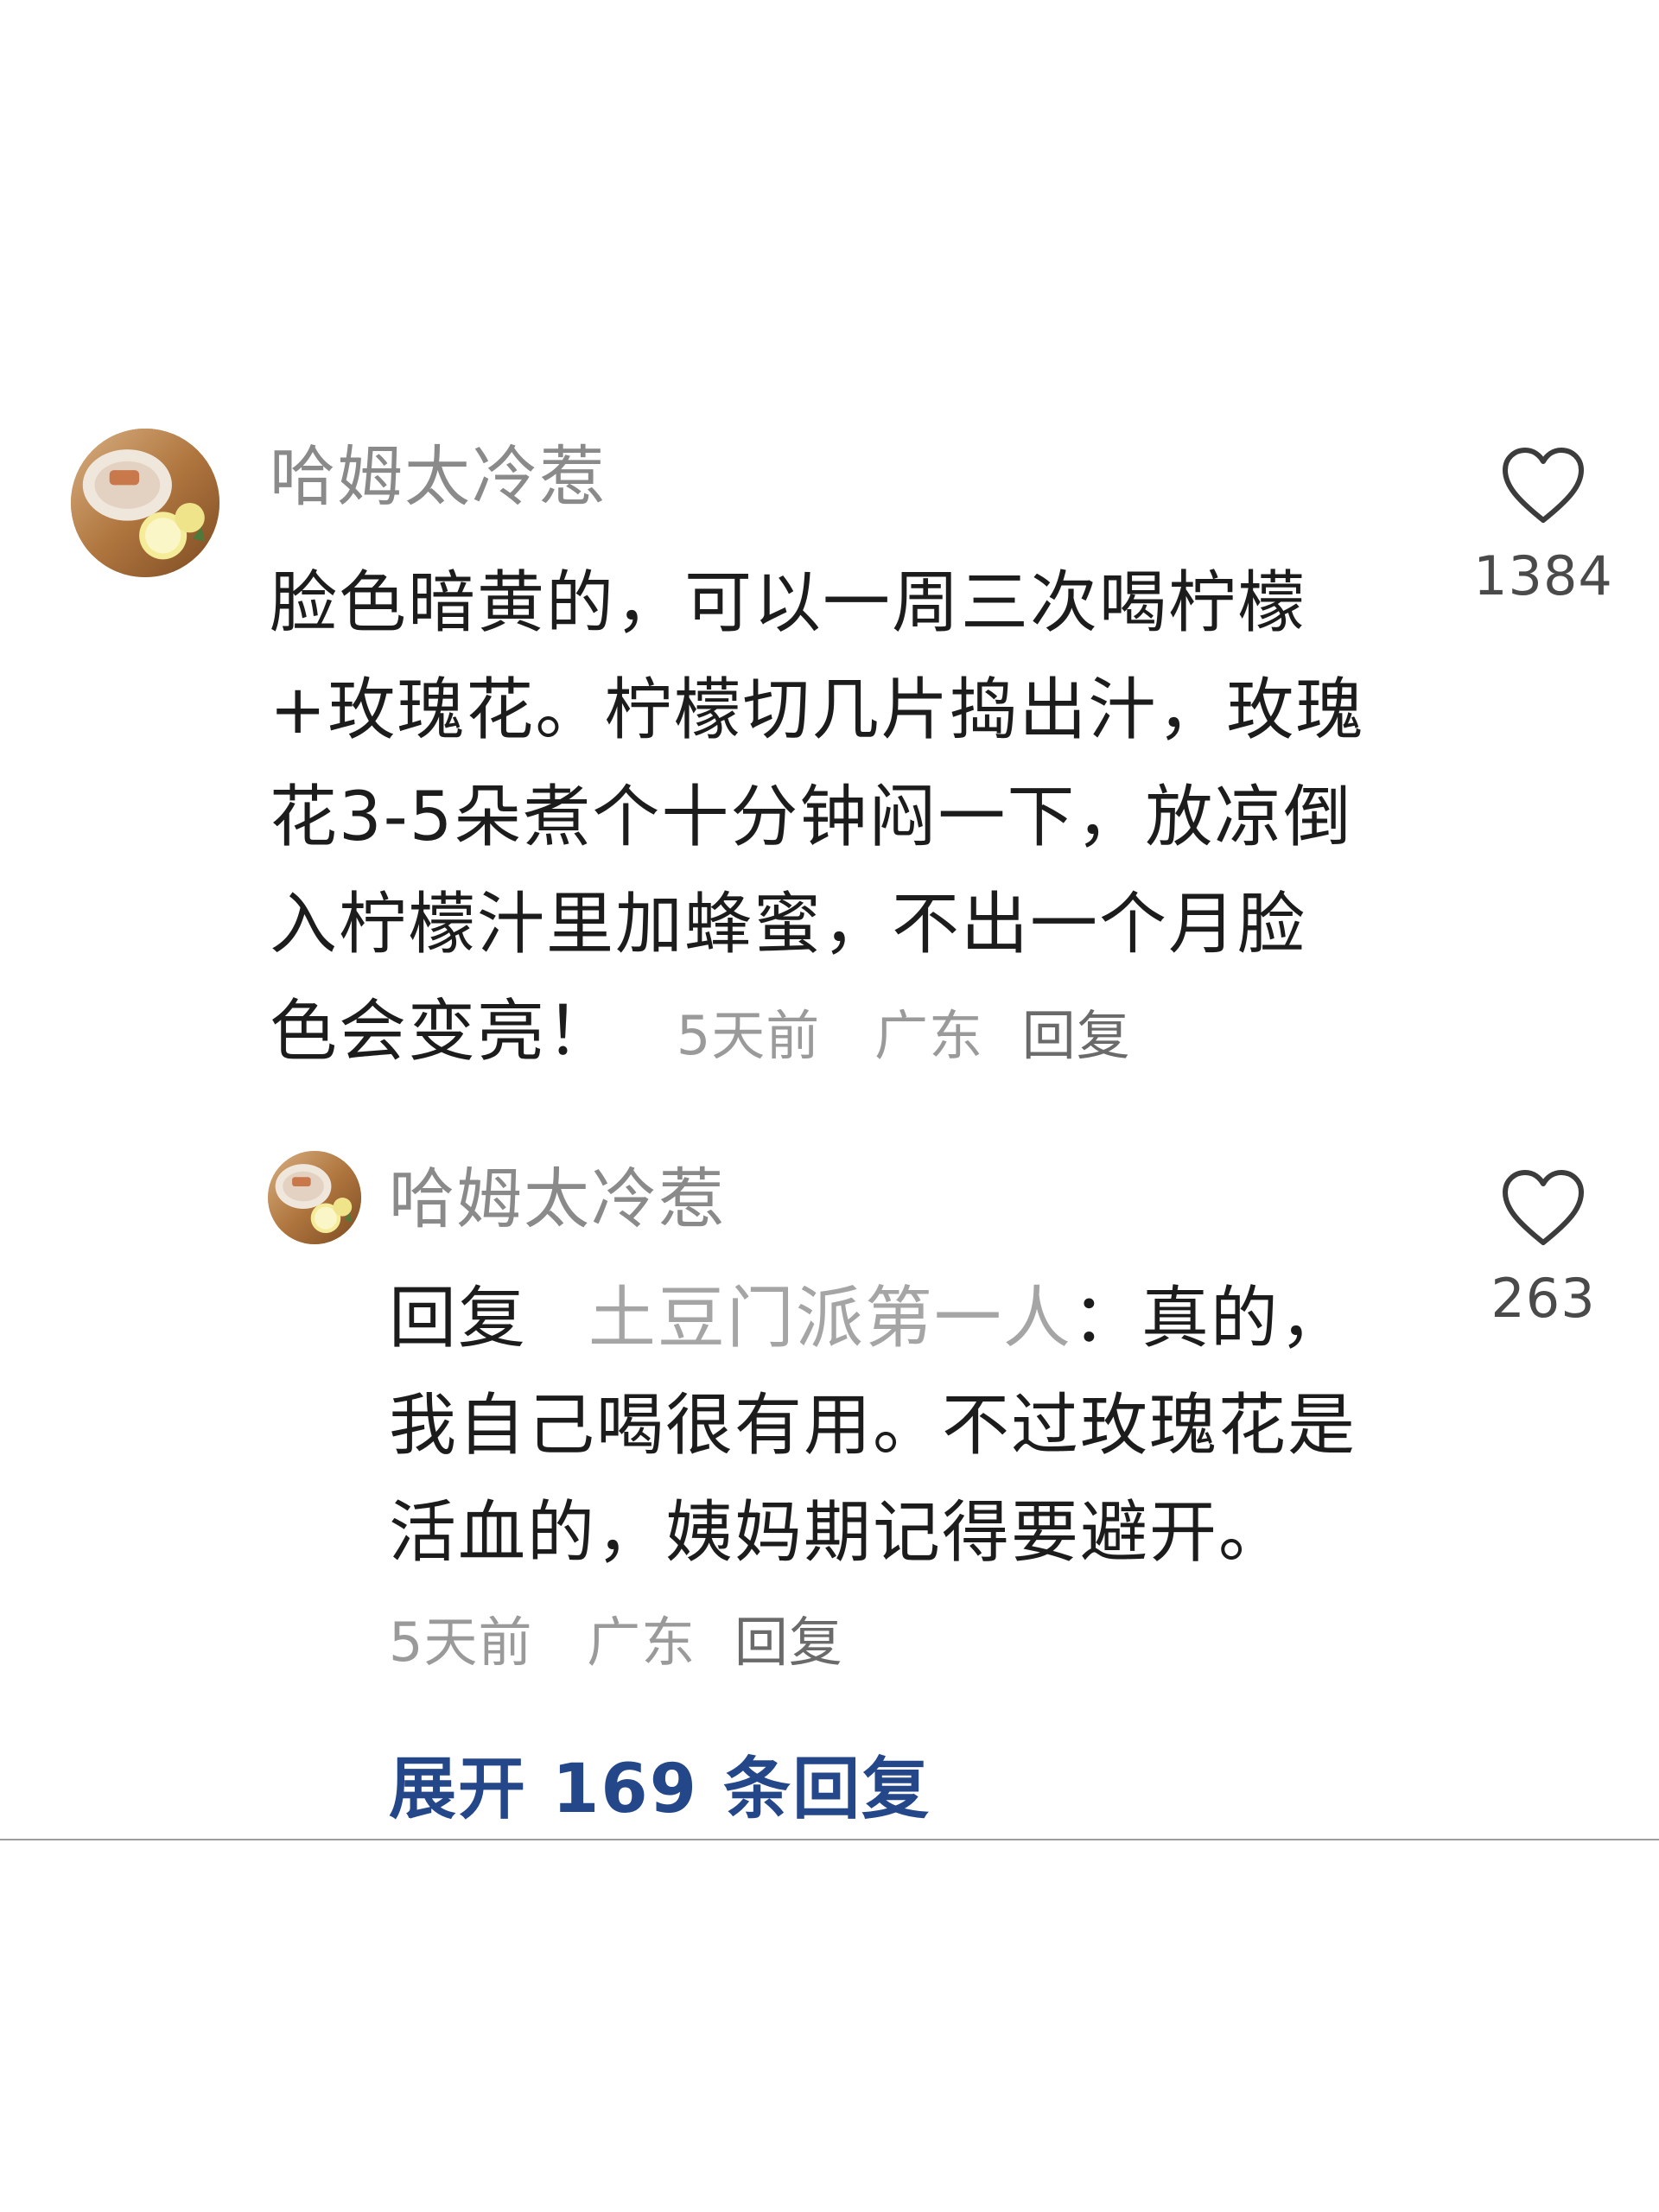 This screenshot has height=2212, width=1659. What do you see at coordinates (443, 1032) in the screenshot?
I see `comment-text-tail: 色会变亮！` at bounding box center [443, 1032].